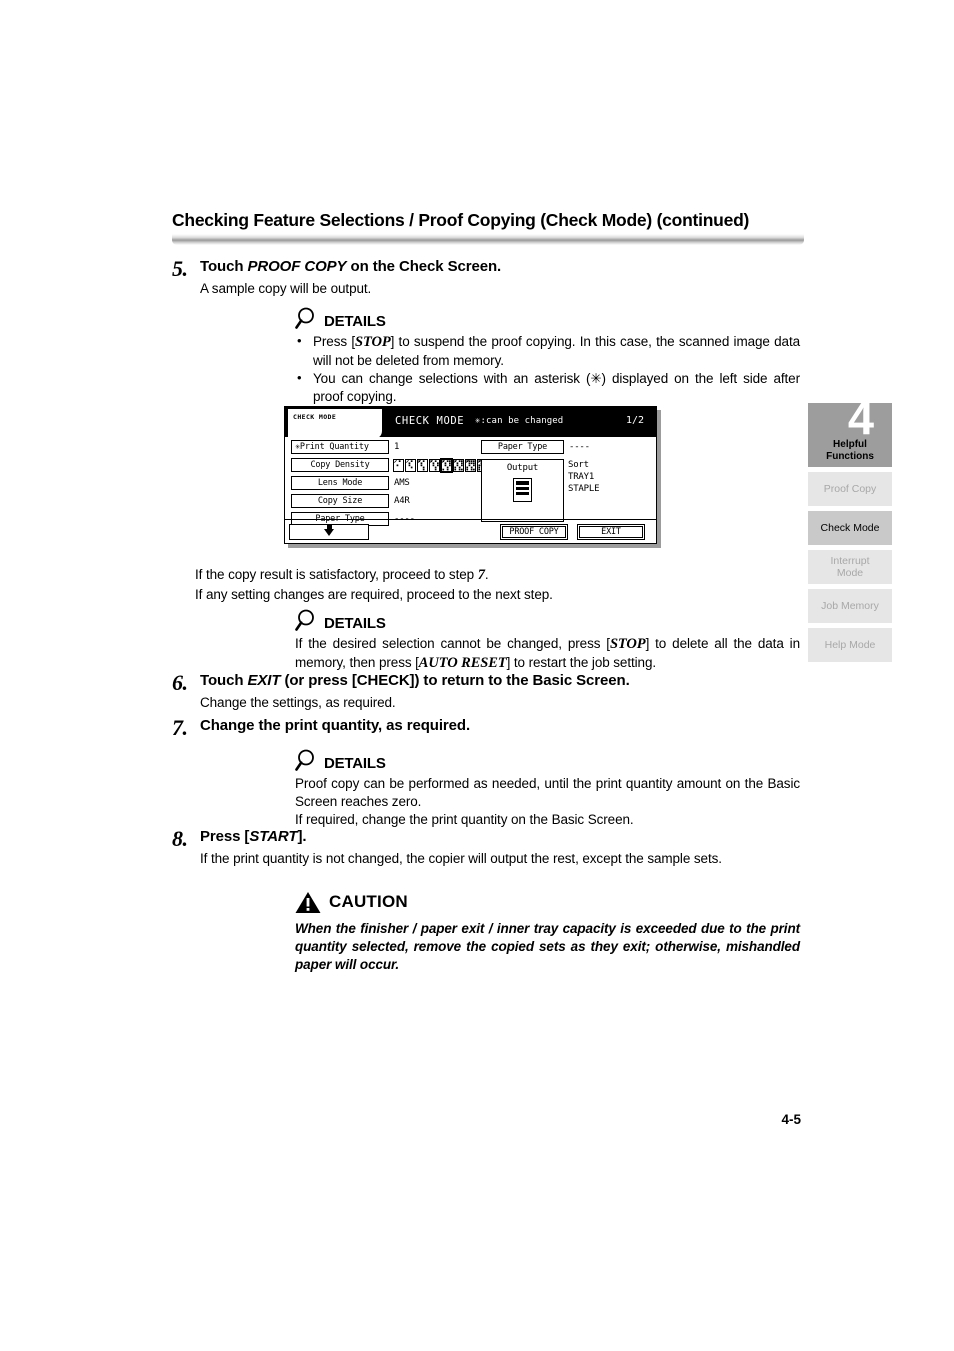 The image size is (954, 1351). Describe the element at coordinates (355, 321) in the screenshot. I see `details-1-label: DETAILS` at that location.